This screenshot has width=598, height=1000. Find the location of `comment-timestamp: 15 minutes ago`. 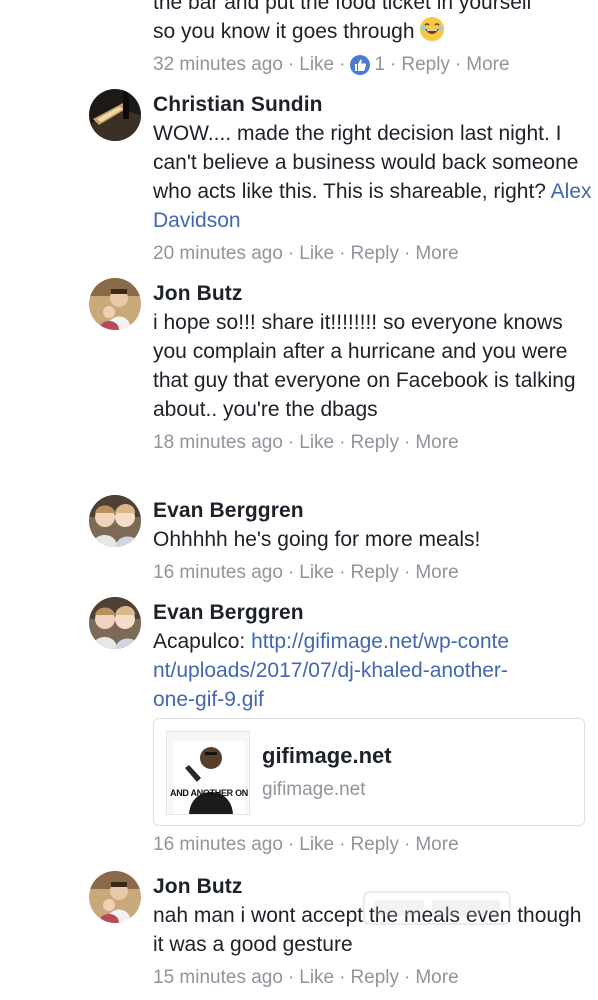

comment-timestamp: 15 minutes ago is located at coordinates (218, 977).